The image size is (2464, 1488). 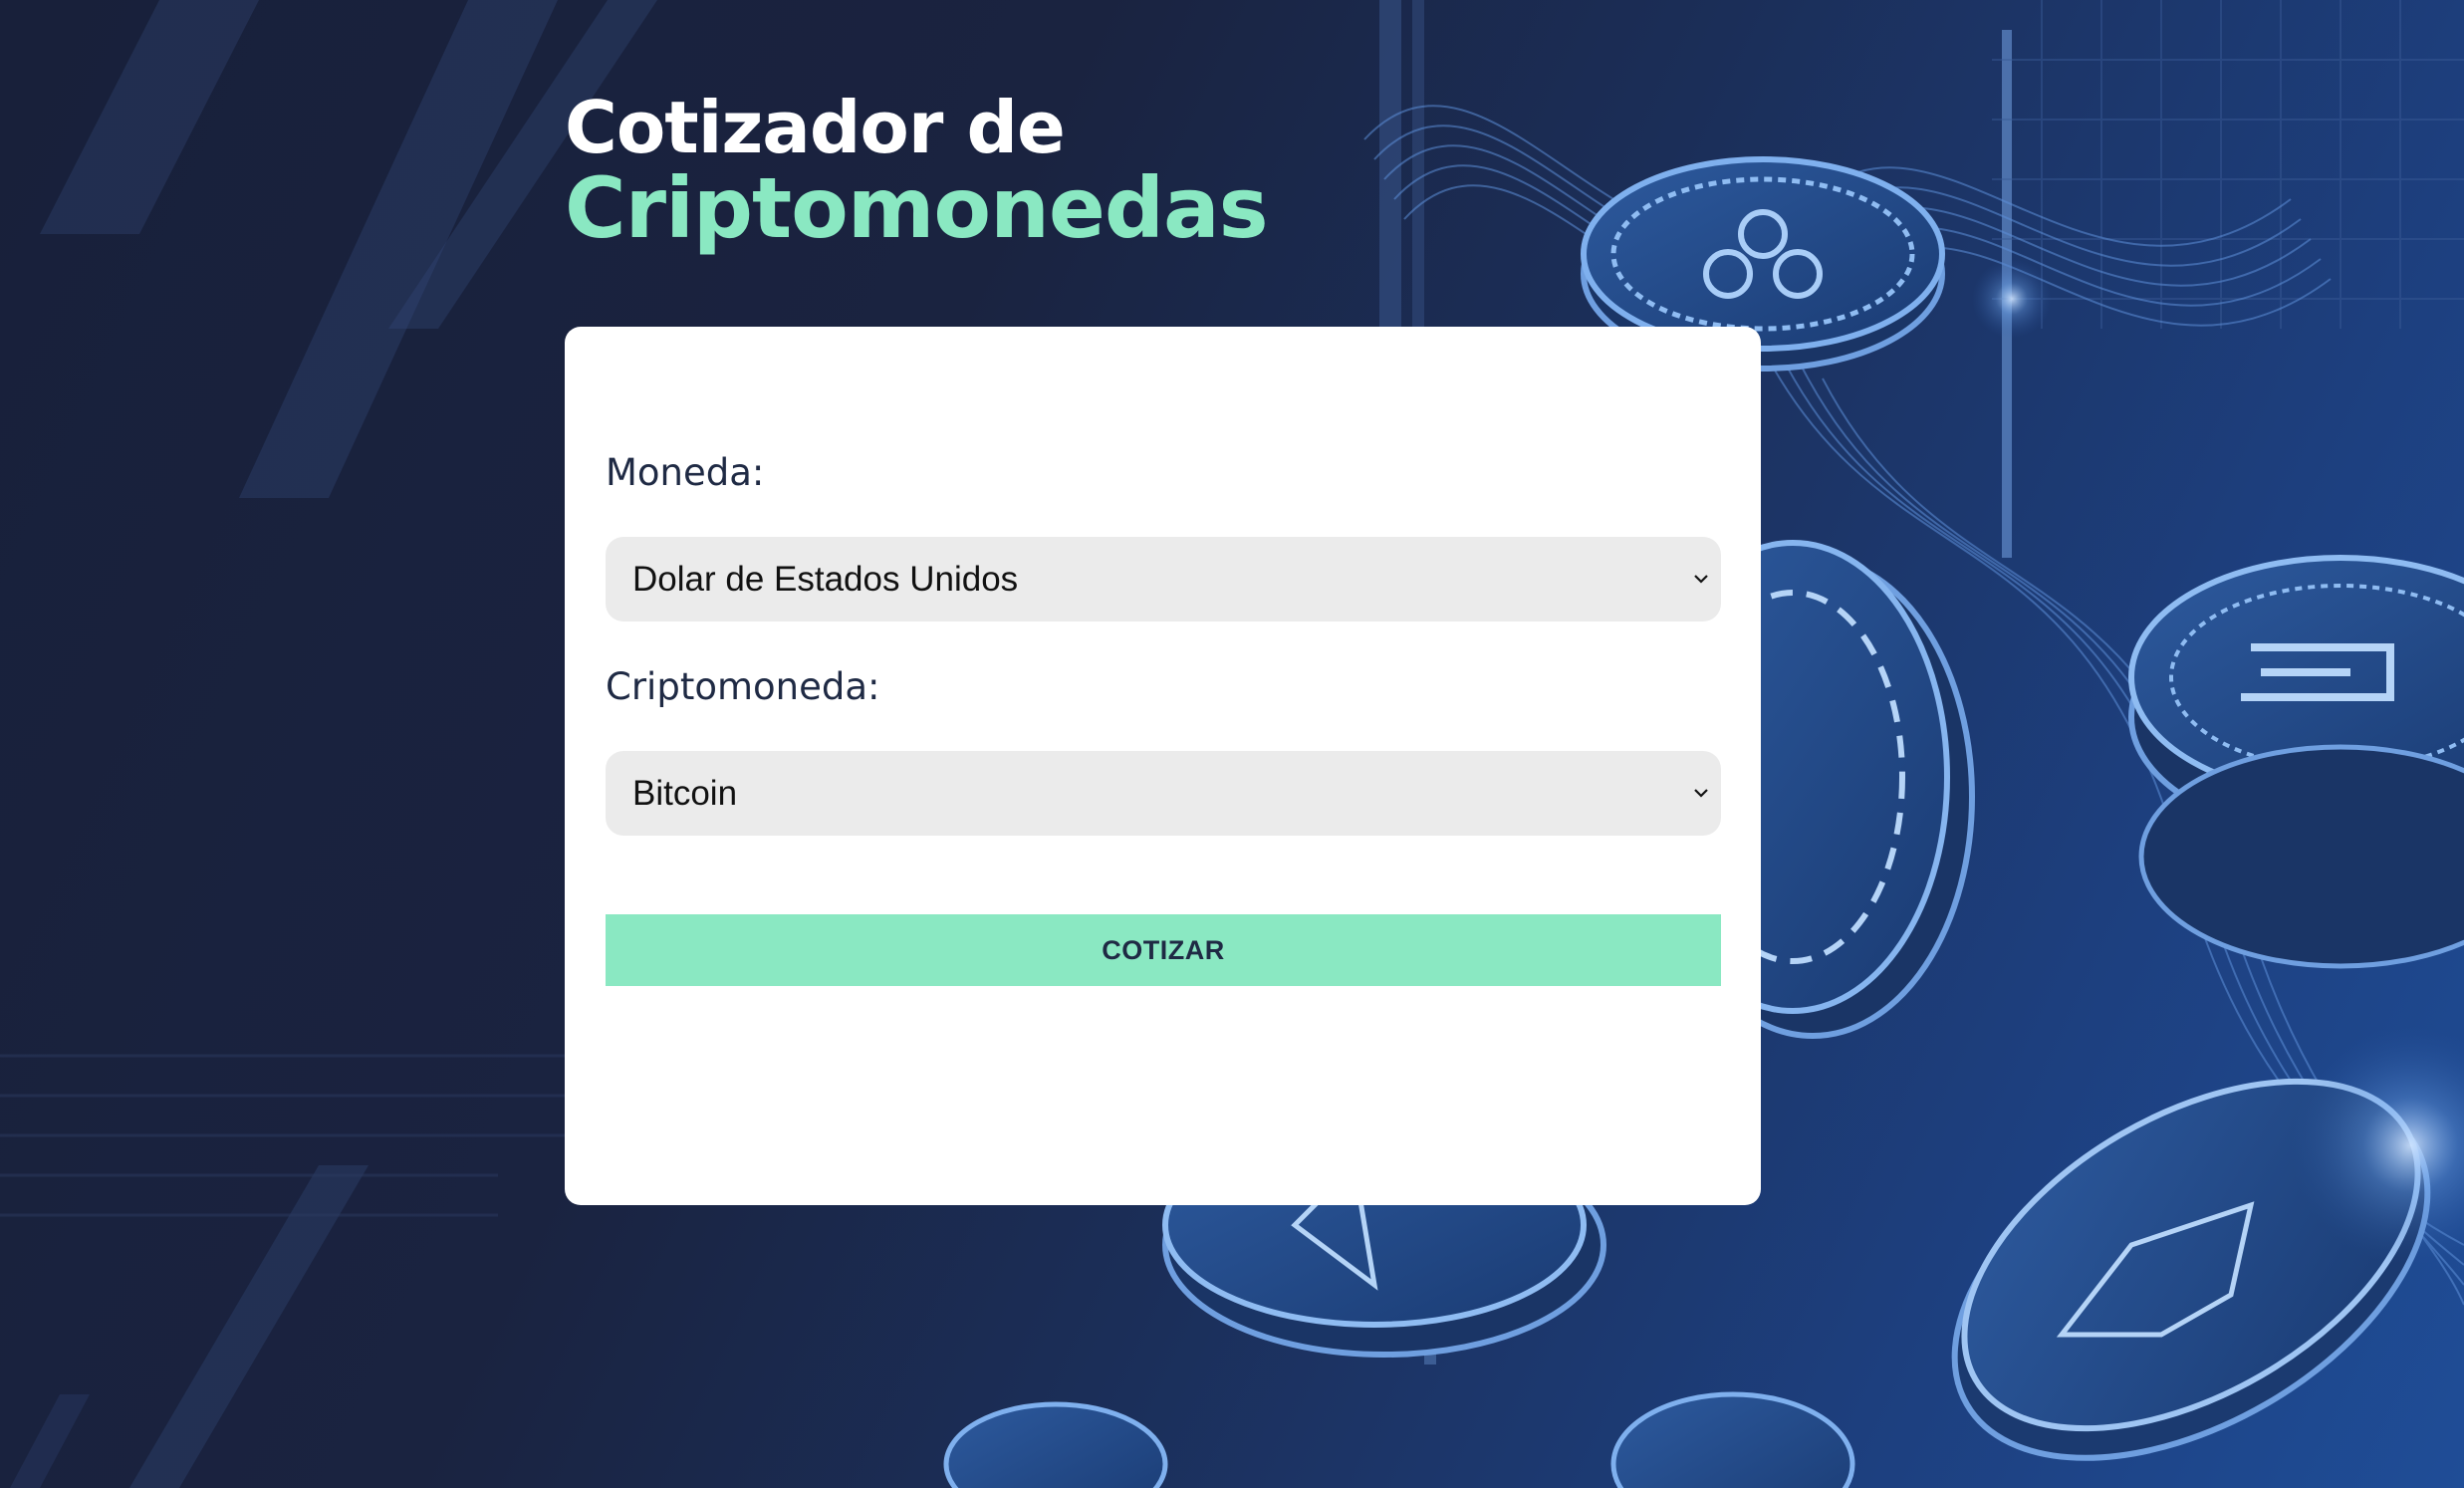 What do you see at coordinates (1163, 794) in the screenshot?
I see `crypto-select: Bitcoin` at bounding box center [1163, 794].